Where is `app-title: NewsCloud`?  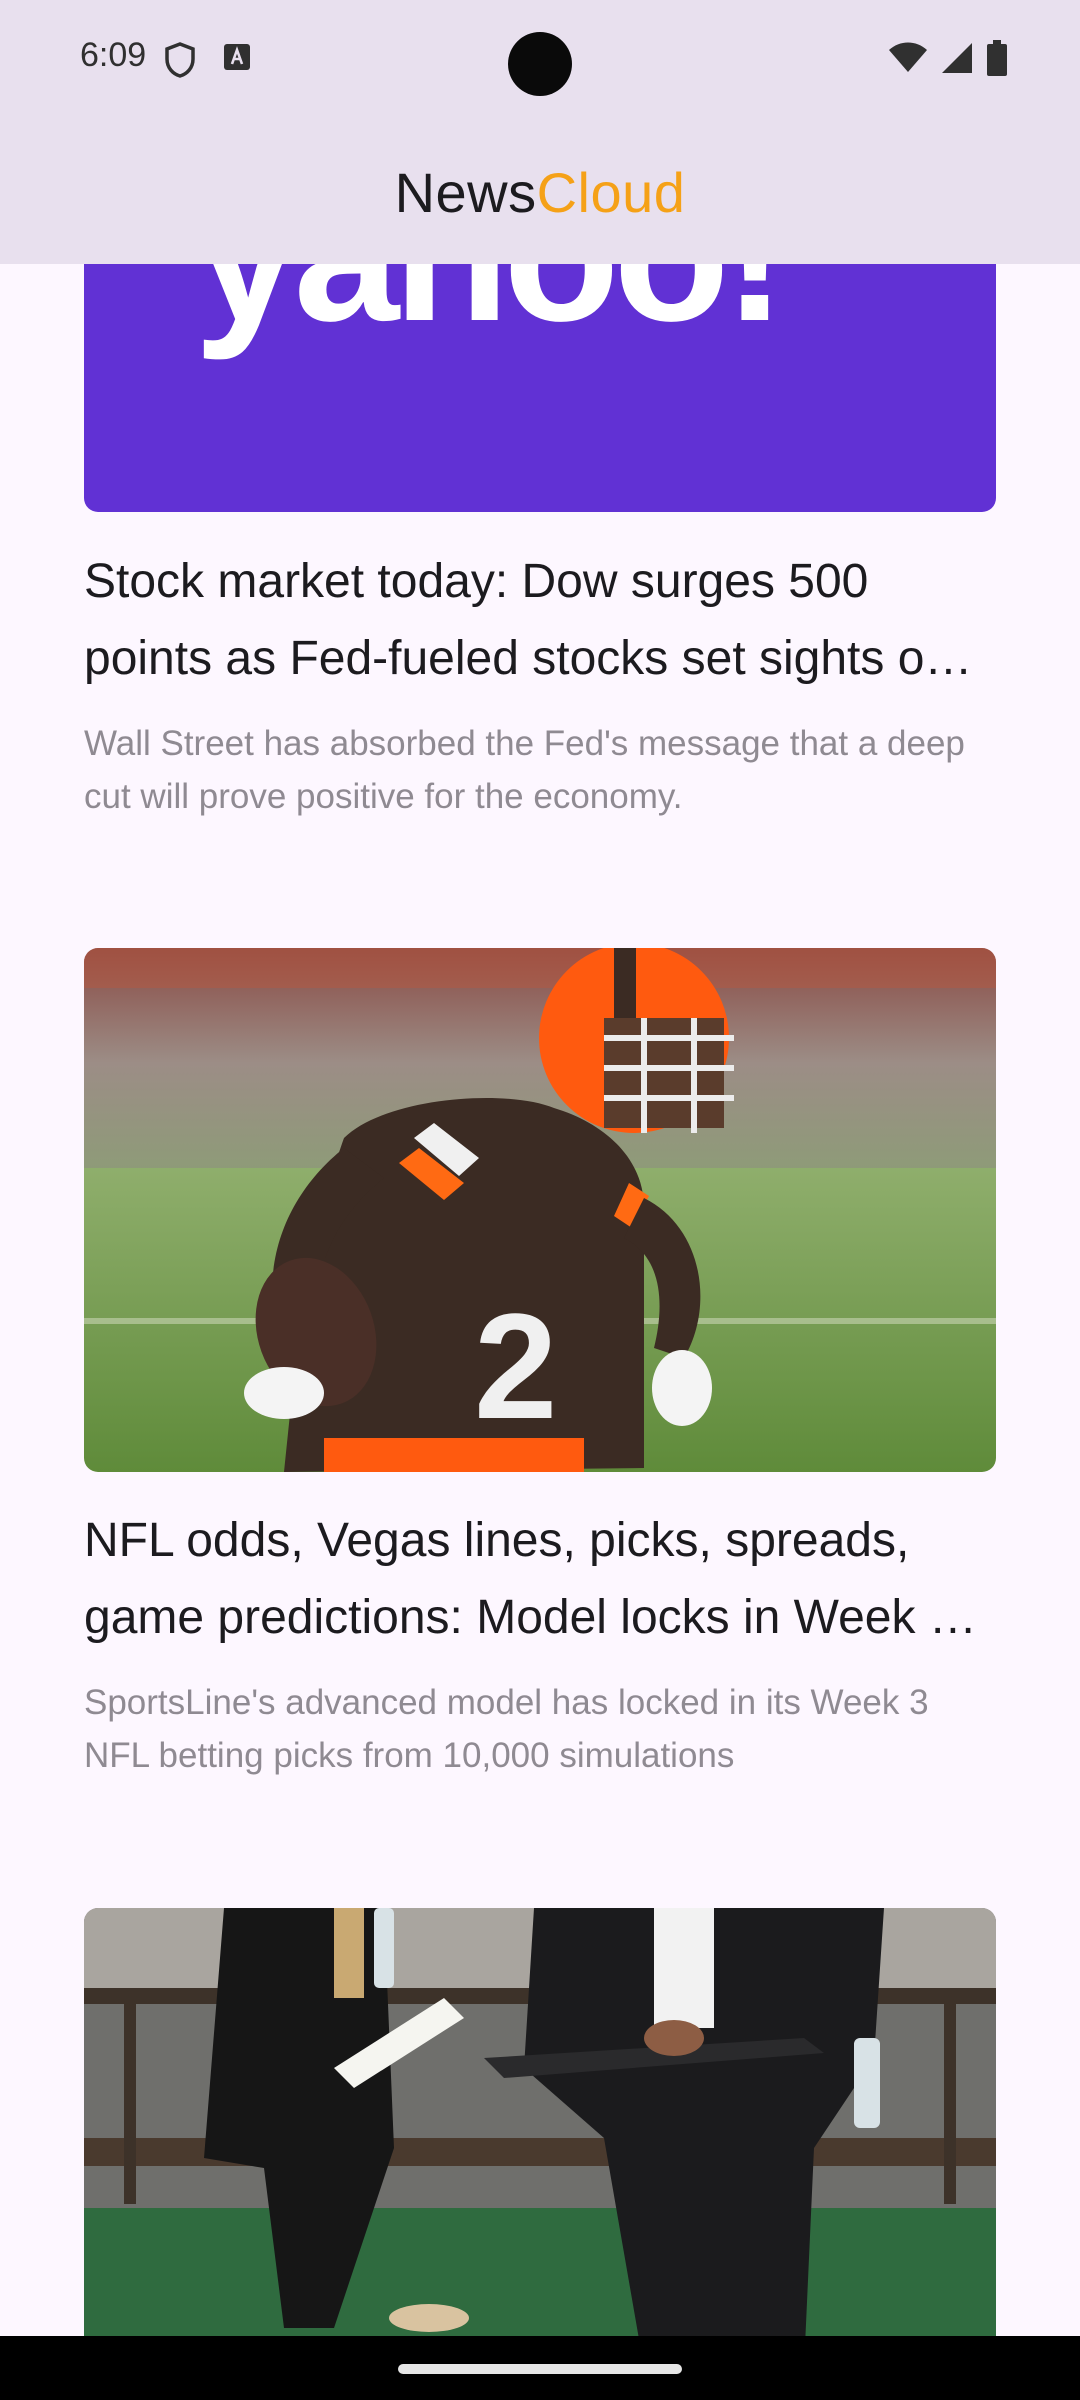
app-title: NewsCloud is located at coordinates (540, 192).